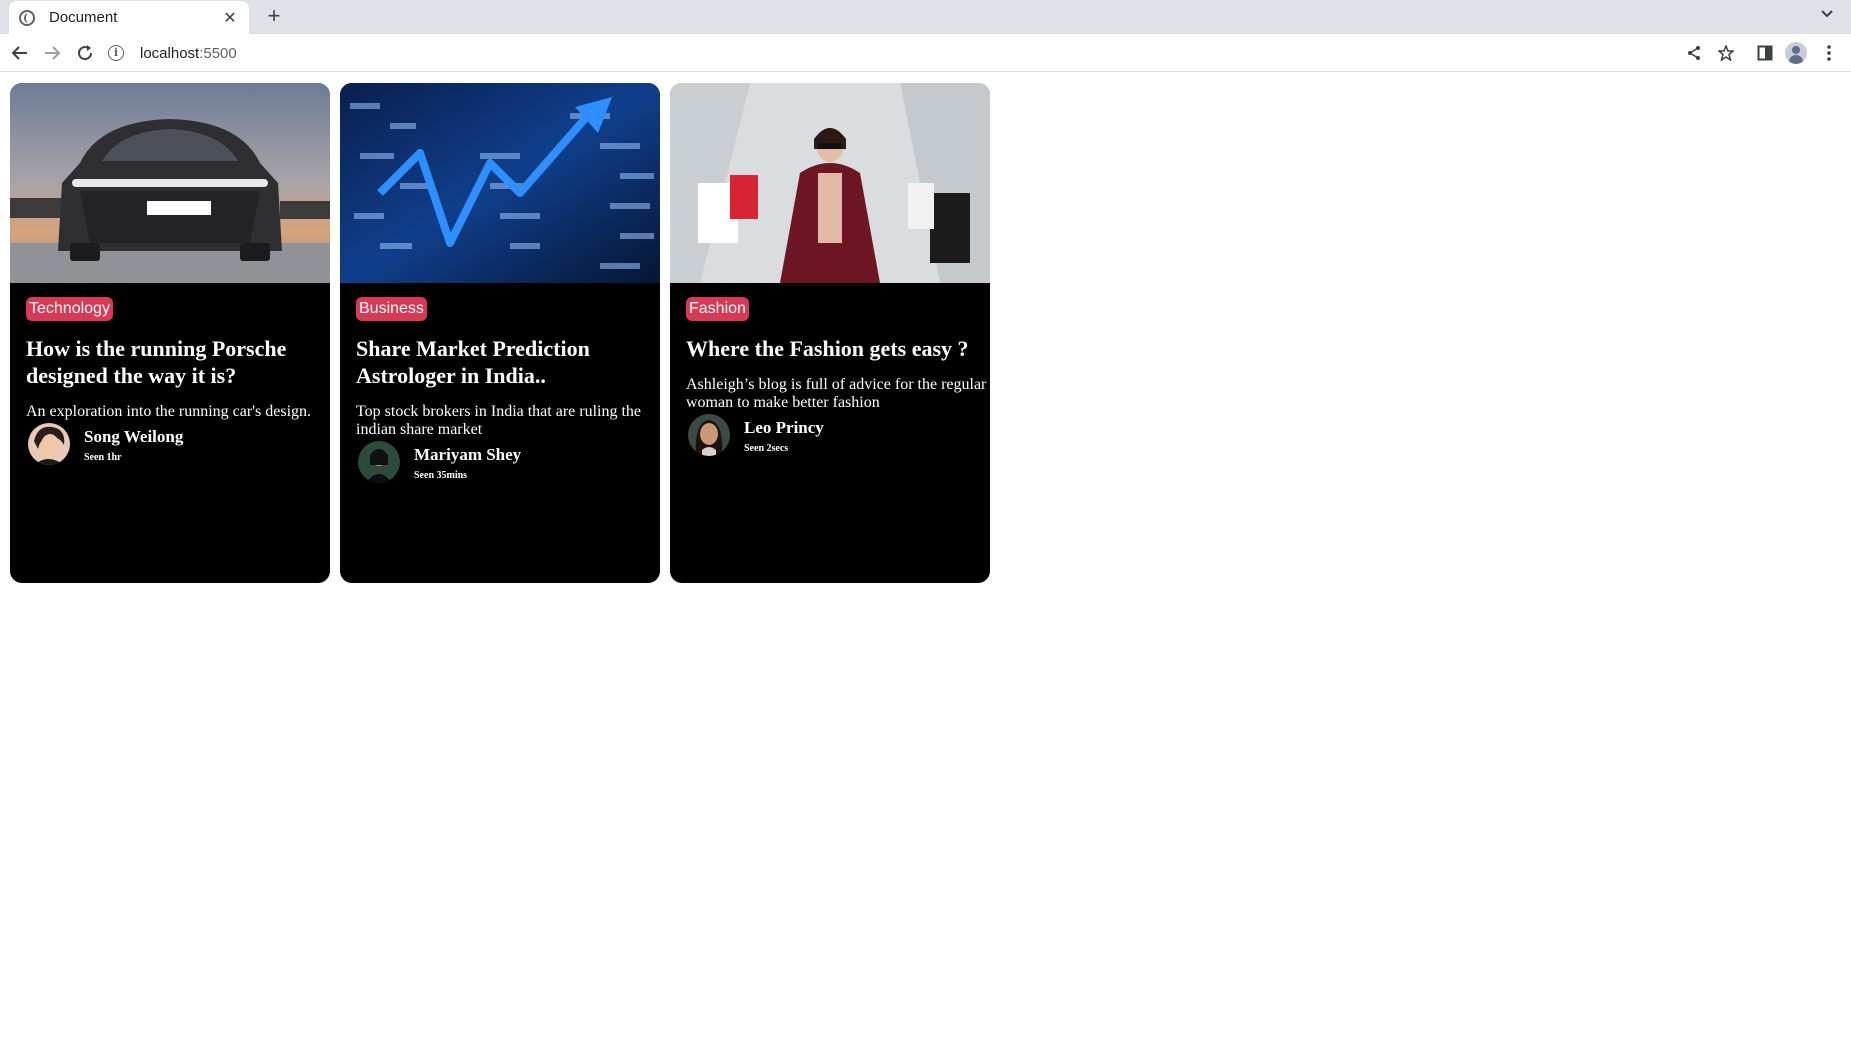  What do you see at coordinates (441, 475) in the screenshot?
I see `seen-time: Seen 35mins` at bounding box center [441, 475].